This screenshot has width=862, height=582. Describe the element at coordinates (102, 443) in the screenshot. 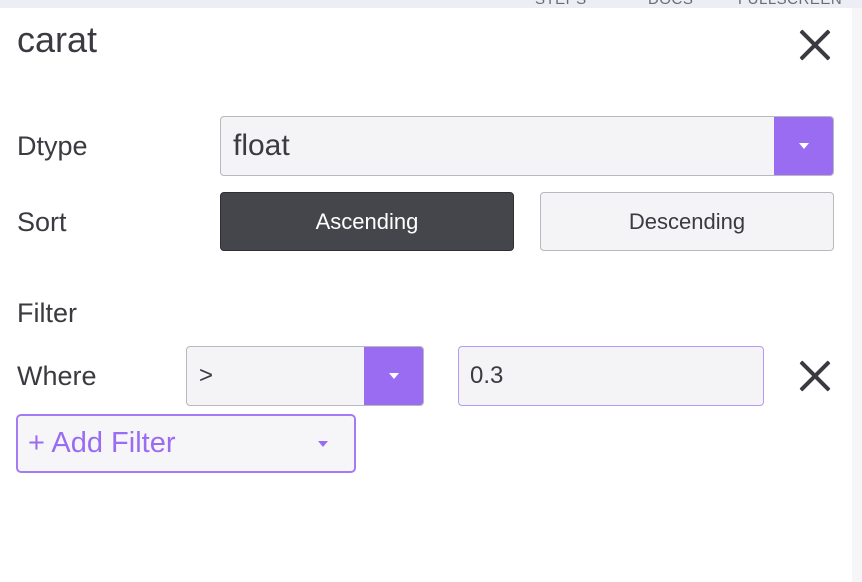

I see `add-filter-label: + Add Filter` at that location.